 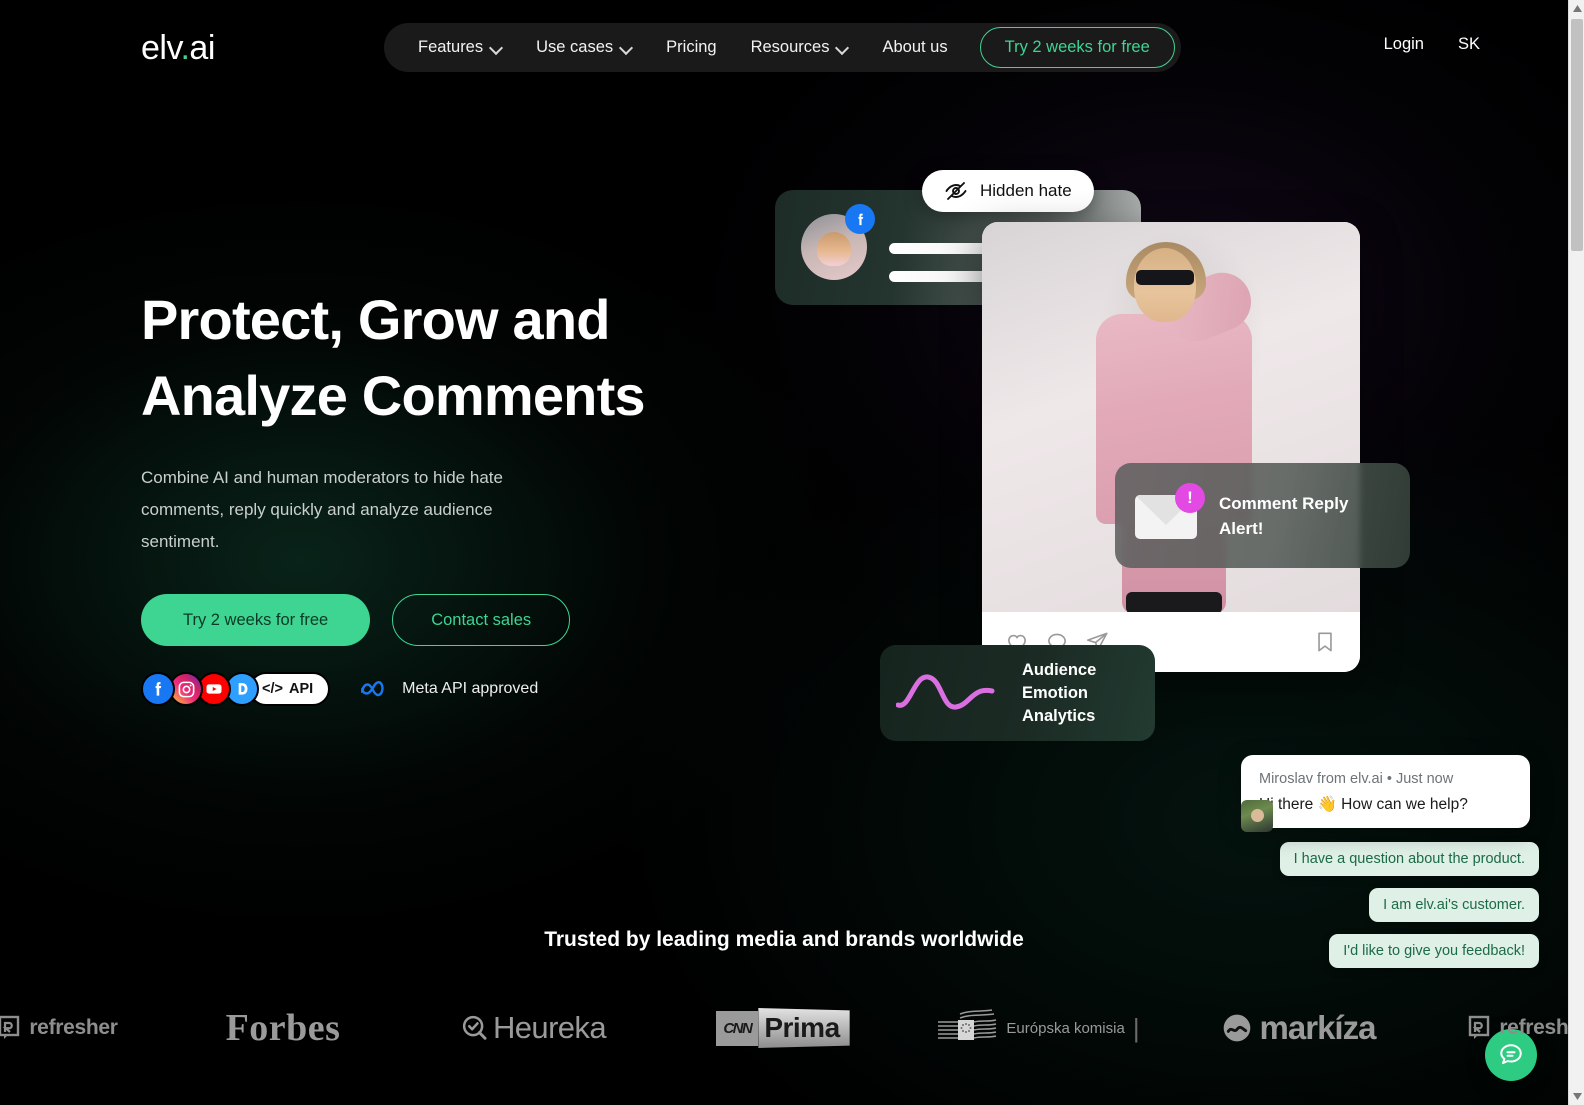 I want to click on cnn-mark: CNN, so click(x=737, y=1028).